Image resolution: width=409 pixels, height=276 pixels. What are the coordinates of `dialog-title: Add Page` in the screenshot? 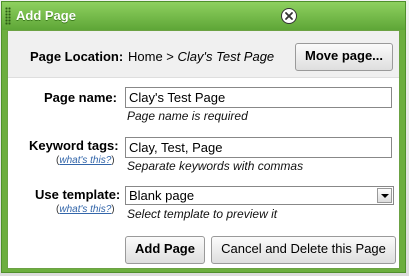 It's located at (46, 15).